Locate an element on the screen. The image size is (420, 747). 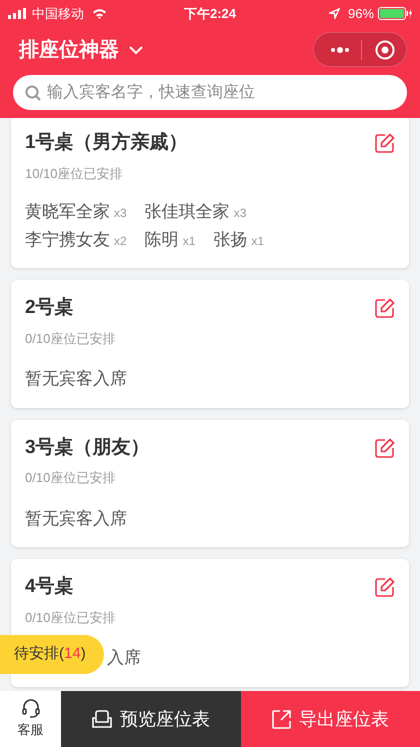
carrier-name: 中国移动 is located at coordinates (58, 13).